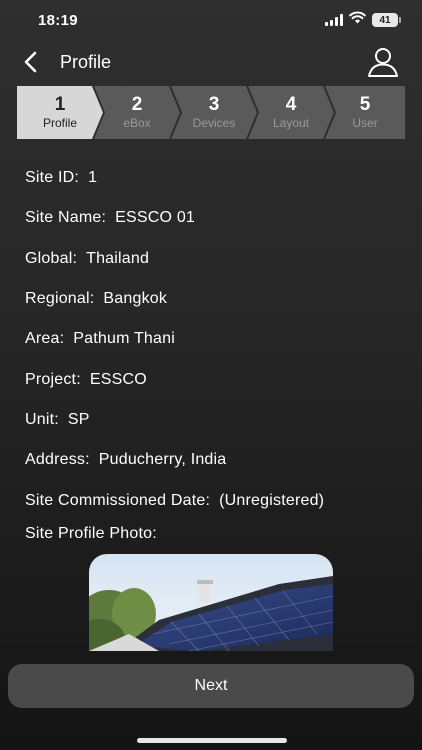 The image size is (422, 750). What do you see at coordinates (137, 123) in the screenshot?
I see `step-label: eBox` at bounding box center [137, 123].